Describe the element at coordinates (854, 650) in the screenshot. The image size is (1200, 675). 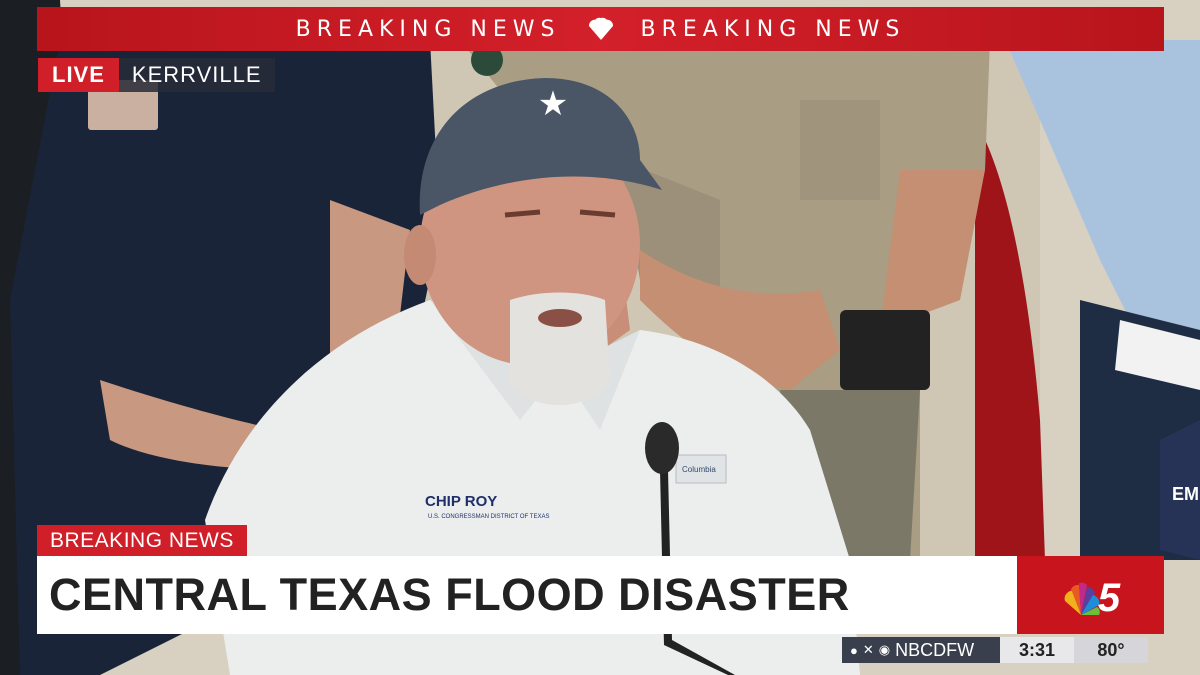
I see `facebook-icon: ●` at that location.